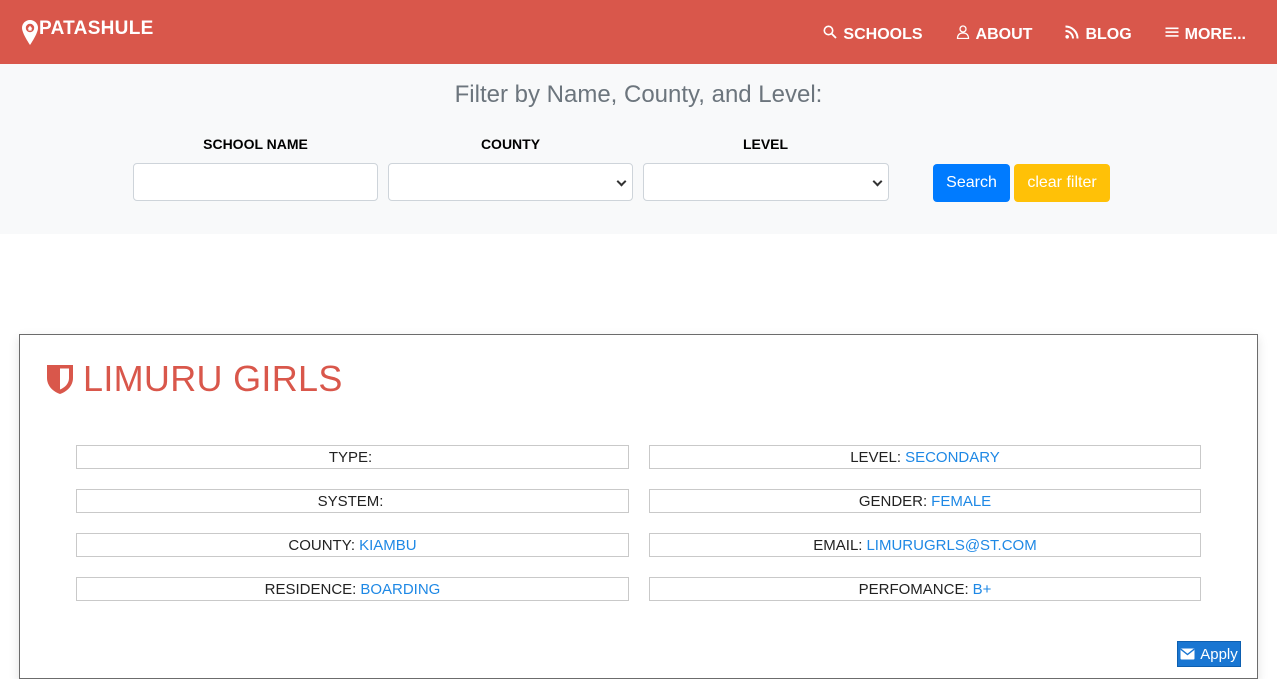  What do you see at coordinates (952, 457) in the screenshot?
I see `info-level-value: SECONDARY` at bounding box center [952, 457].